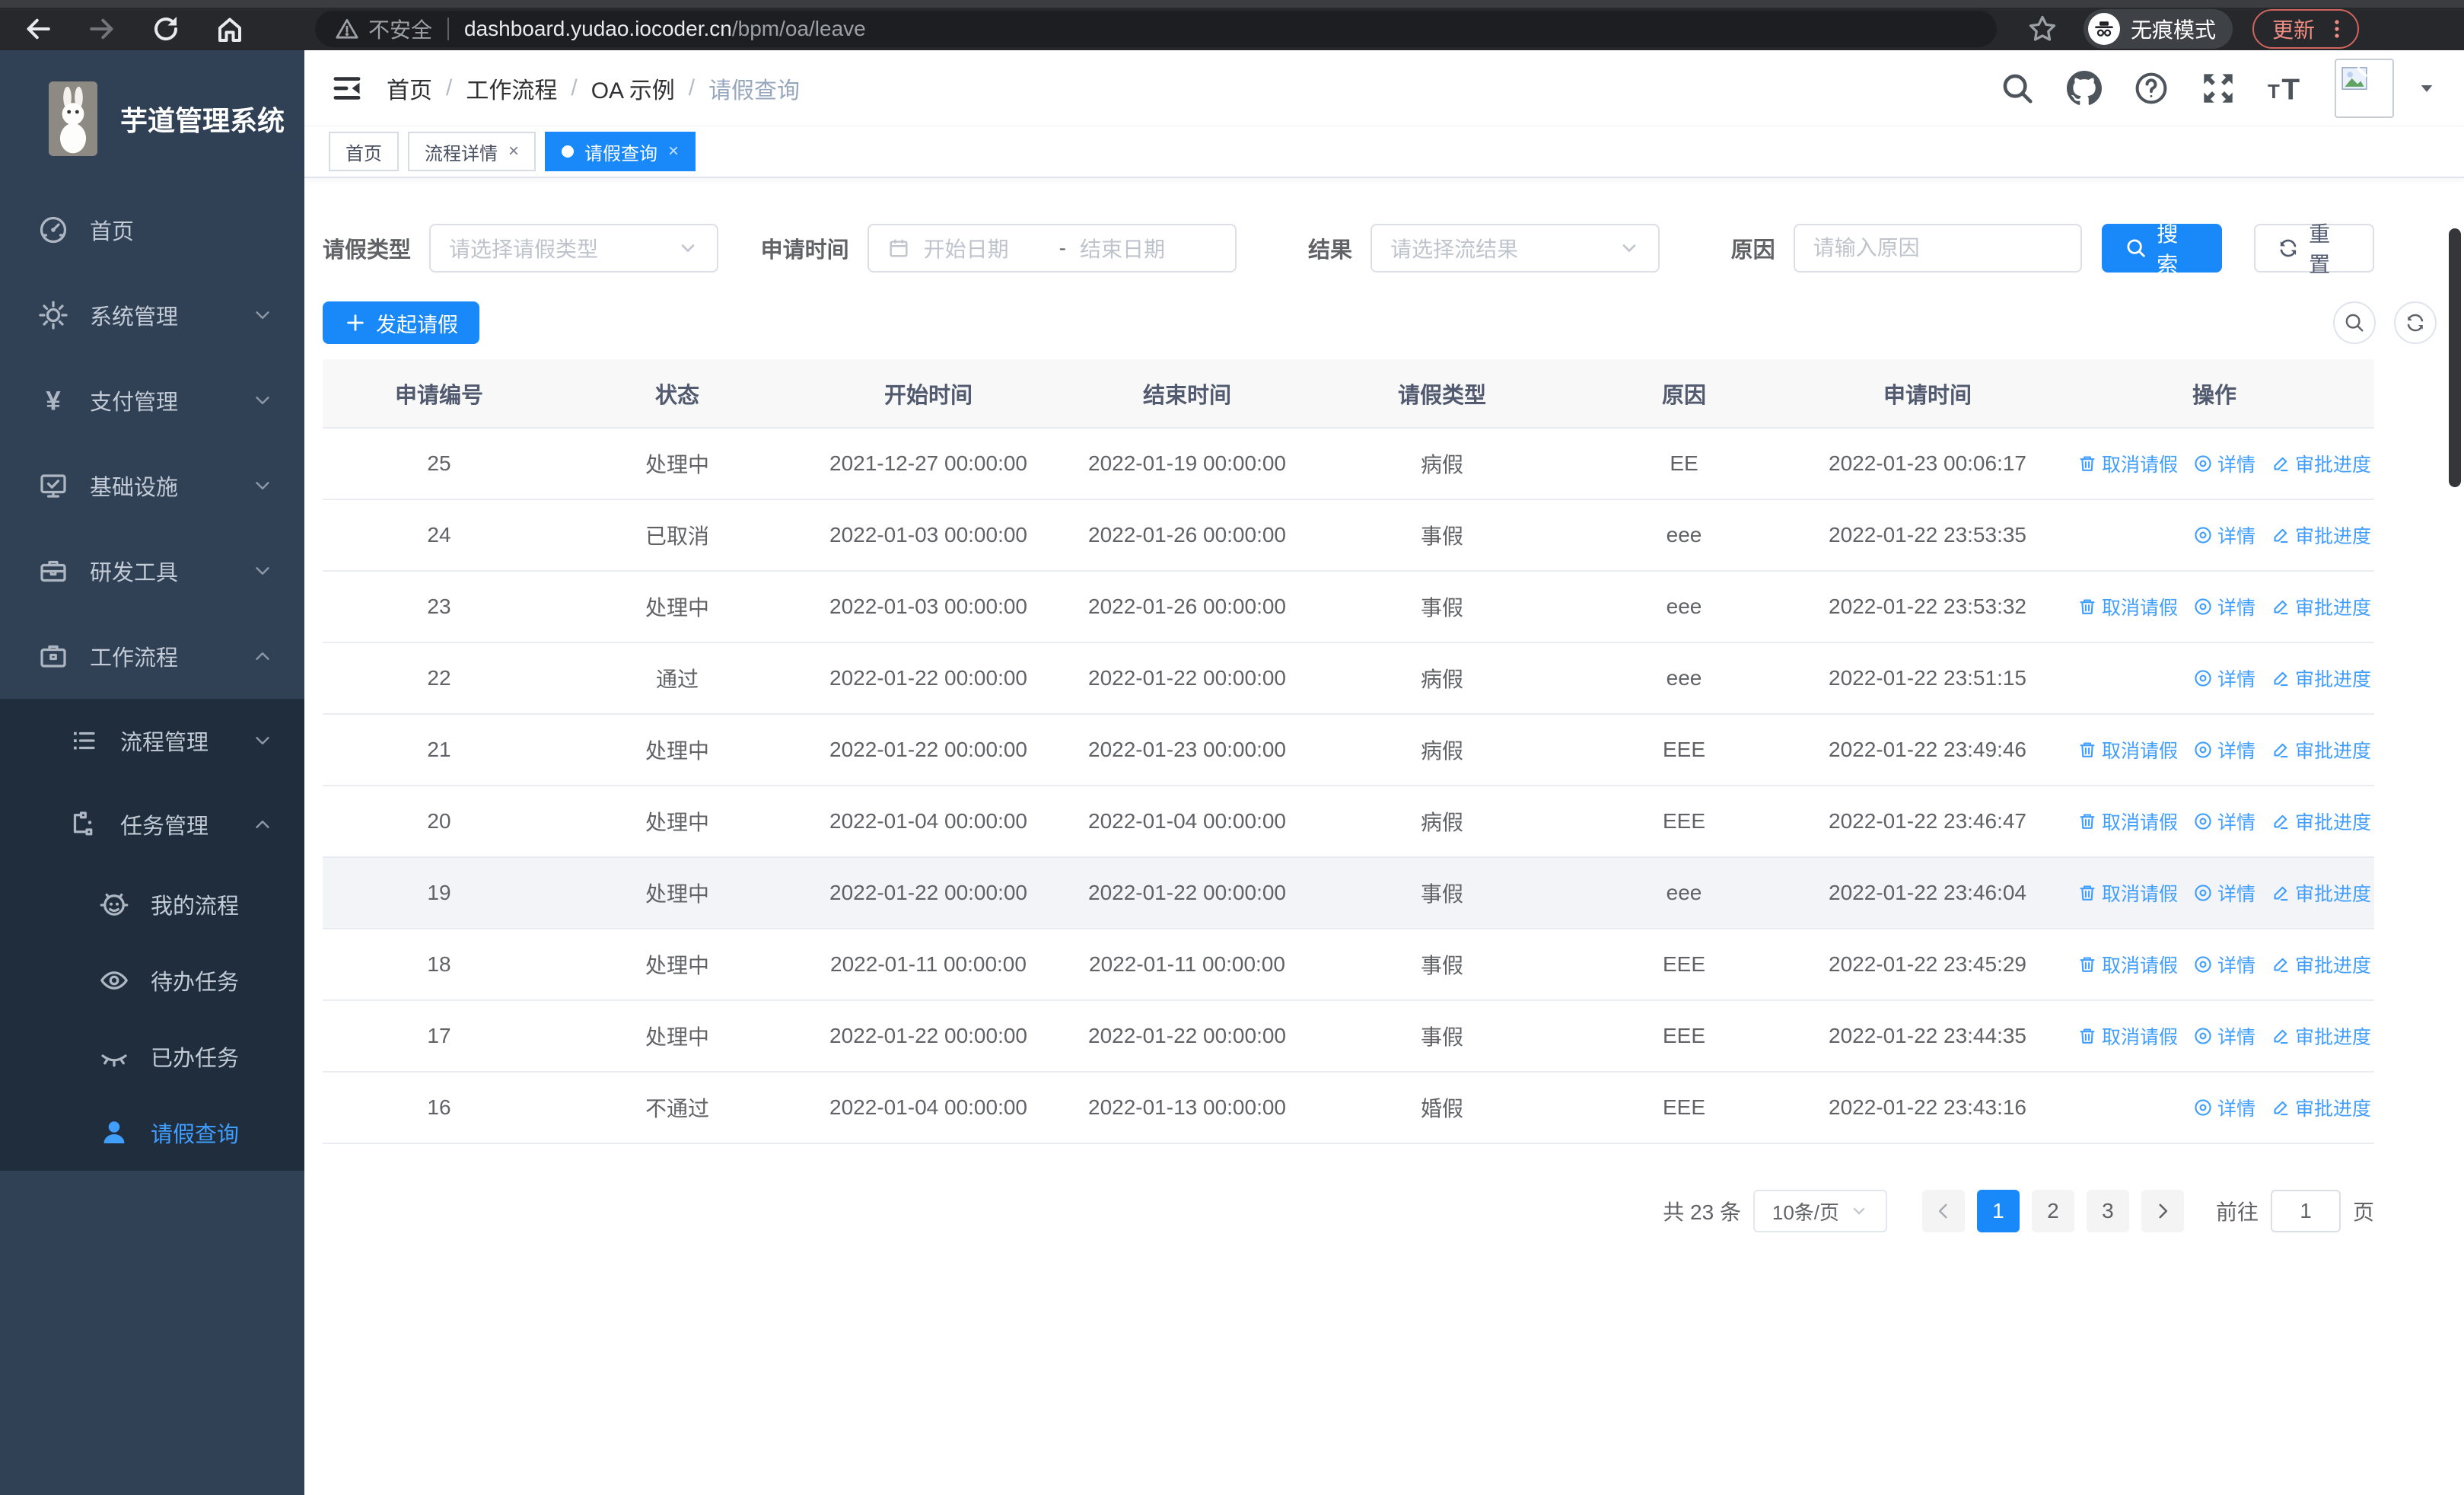  What do you see at coordinates (2203, 535) in the screenshot?
I see `view-icon` at bounding box center [2203, 535].